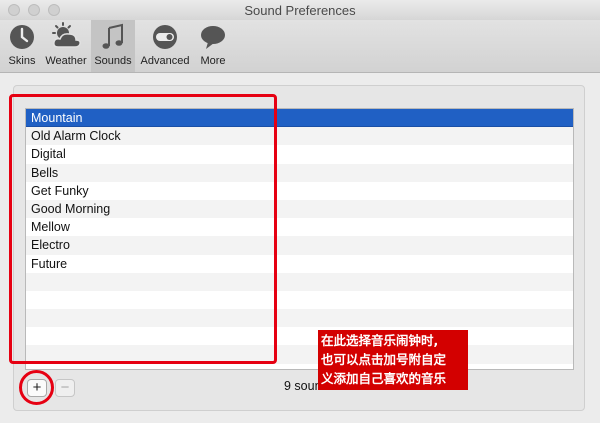 The image size is (600, 423). I want to click on tab-more: More, so click(213, 46).